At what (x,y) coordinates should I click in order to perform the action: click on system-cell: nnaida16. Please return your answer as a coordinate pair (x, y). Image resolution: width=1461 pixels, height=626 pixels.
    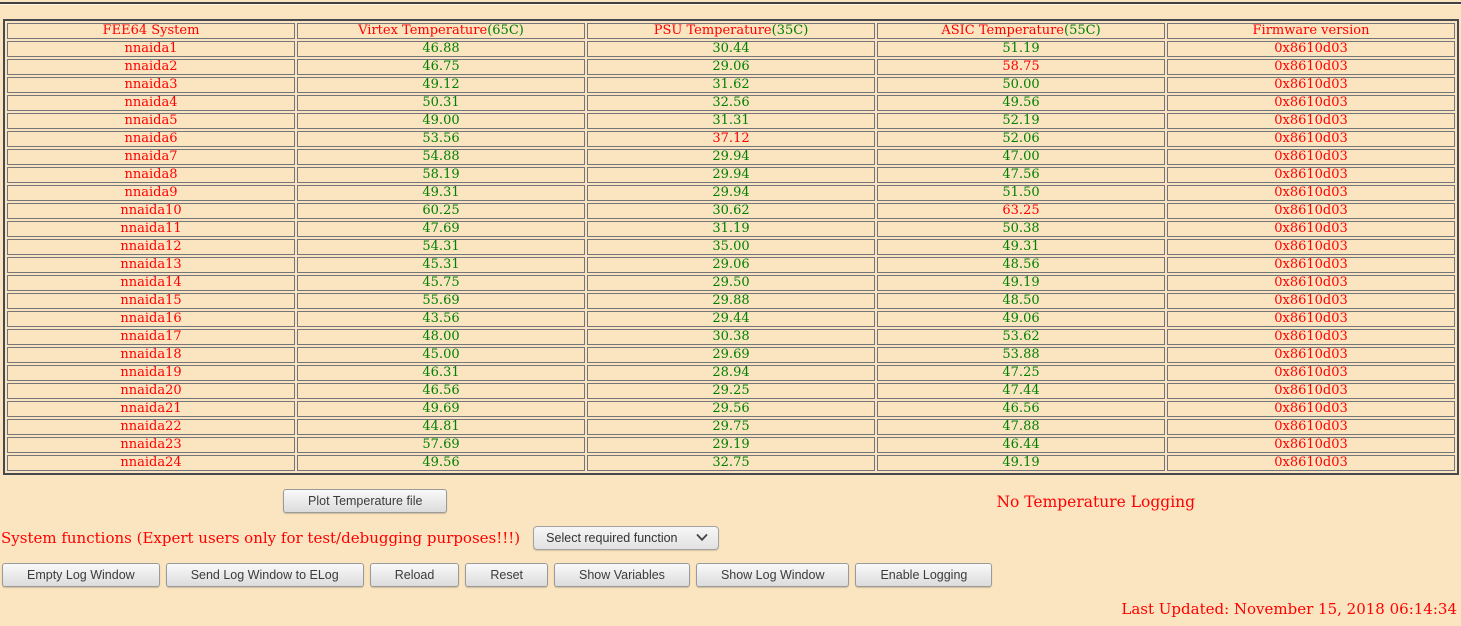
    Looking at the image, I should click on (151, 319).